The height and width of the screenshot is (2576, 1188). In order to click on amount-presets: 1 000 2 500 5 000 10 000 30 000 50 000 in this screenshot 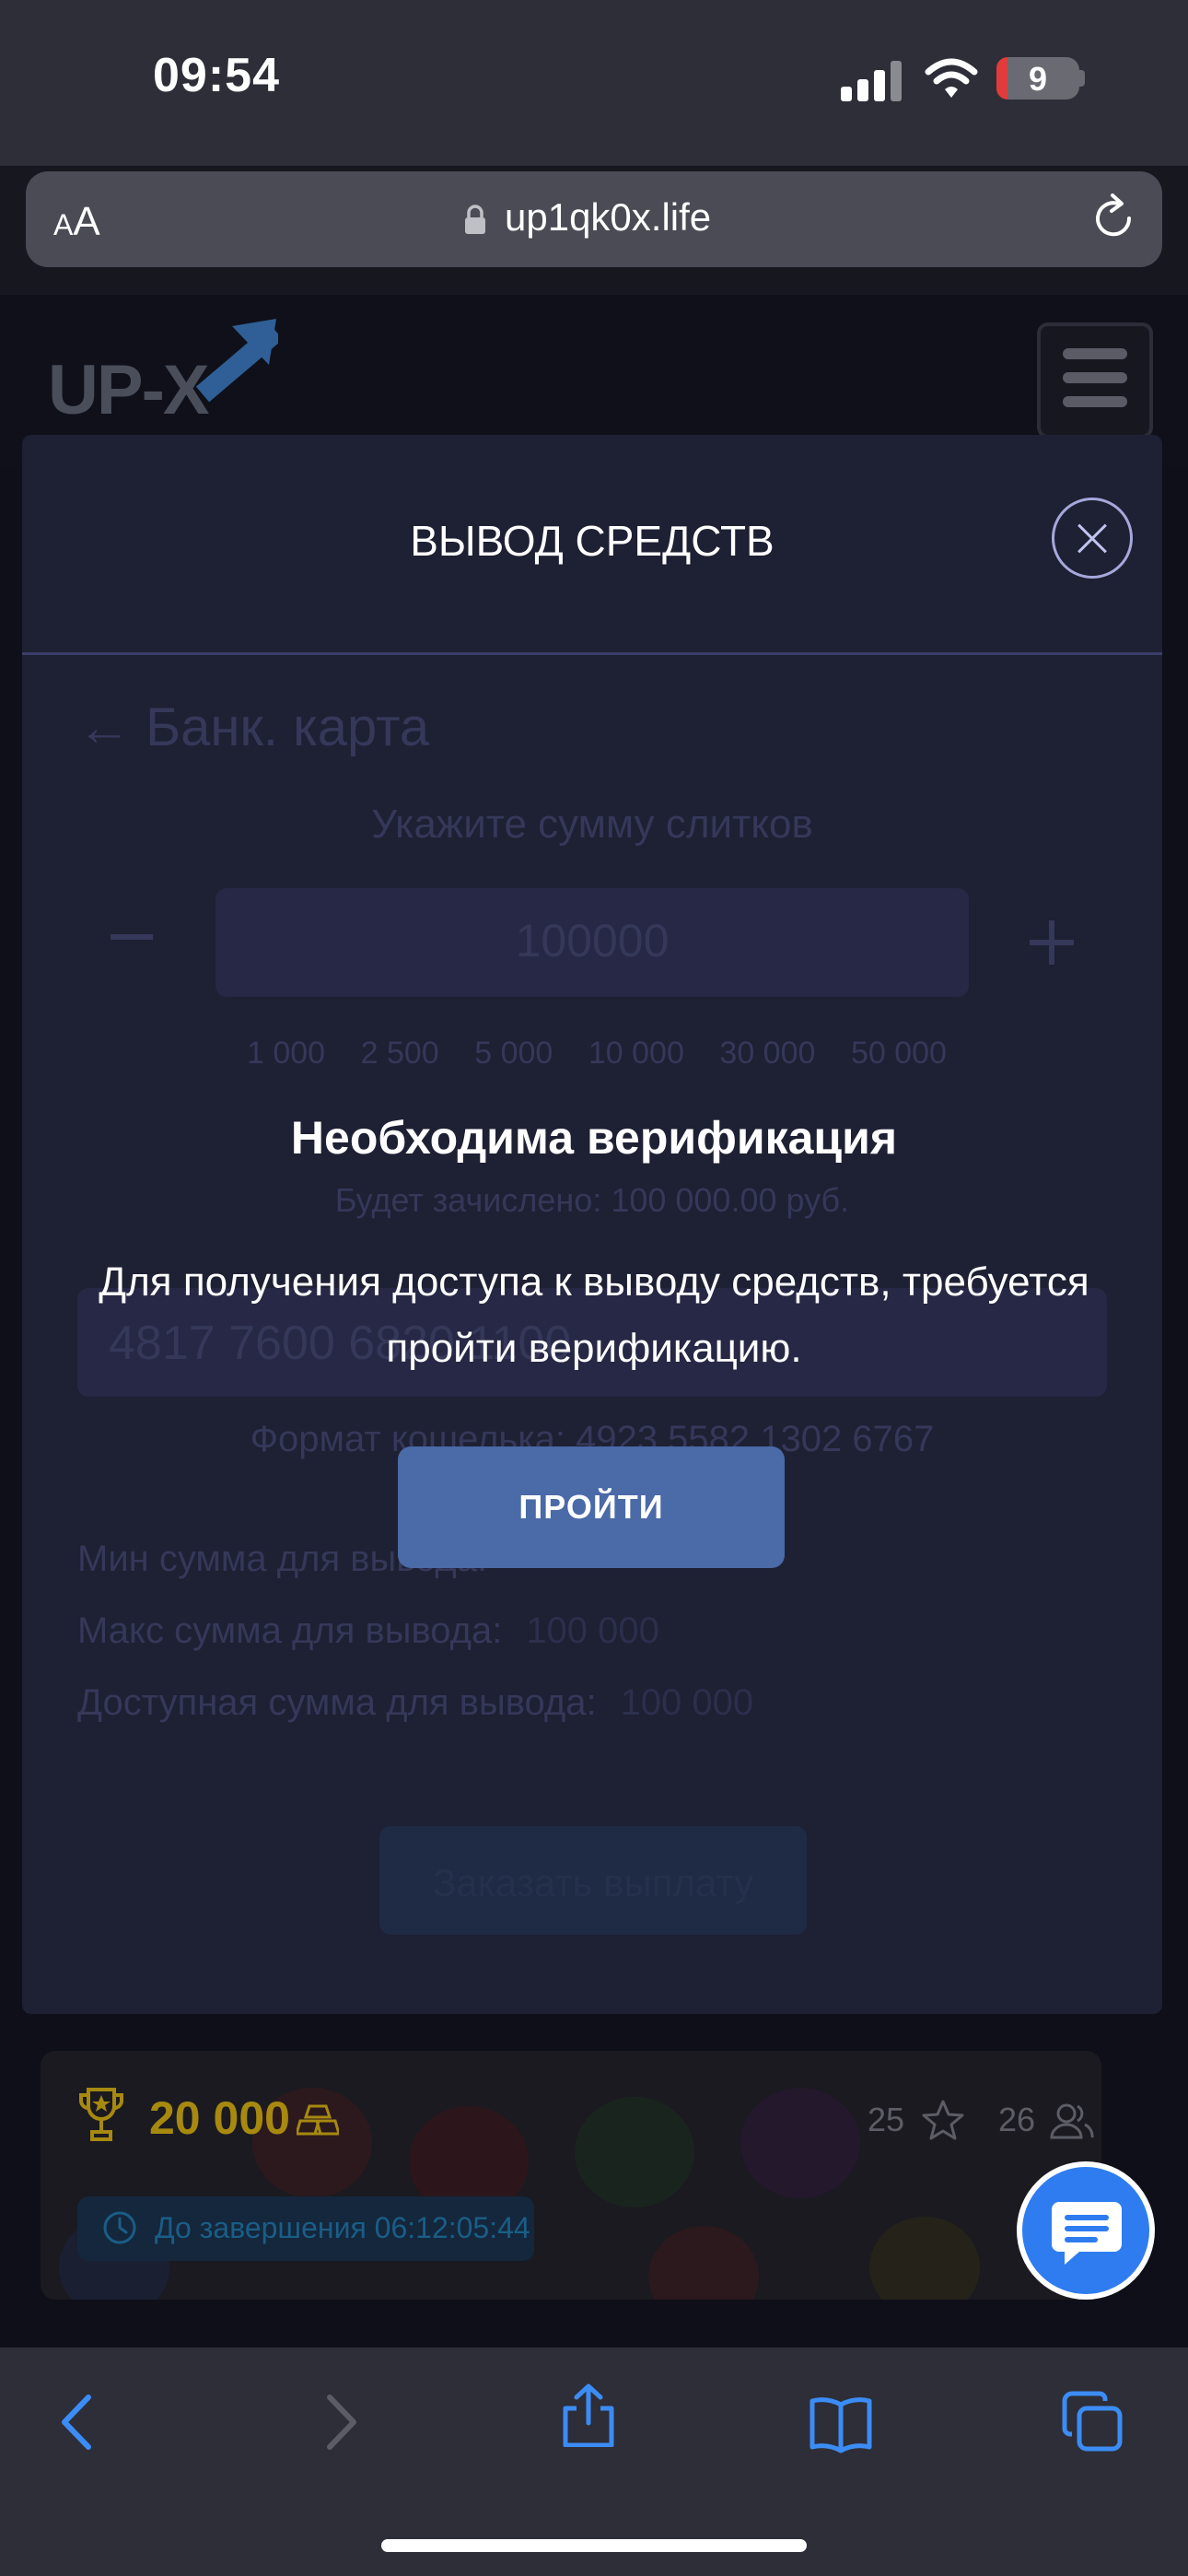, I will do `click(597, 1053)`.